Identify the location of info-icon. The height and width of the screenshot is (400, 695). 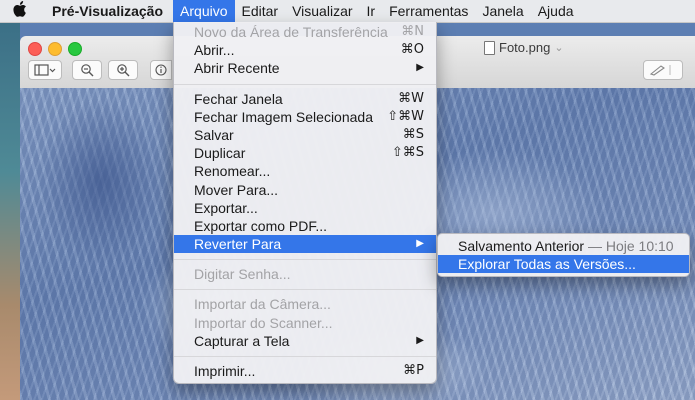
(161, 70).